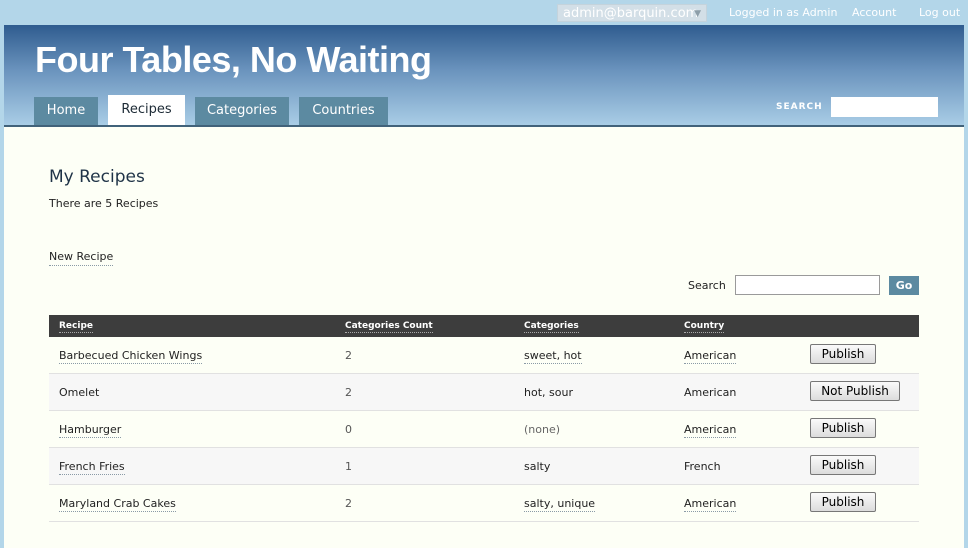 The width and height of the screenshot is (968, 548). I want to click on column-header-country: Country, so click(704, 327).